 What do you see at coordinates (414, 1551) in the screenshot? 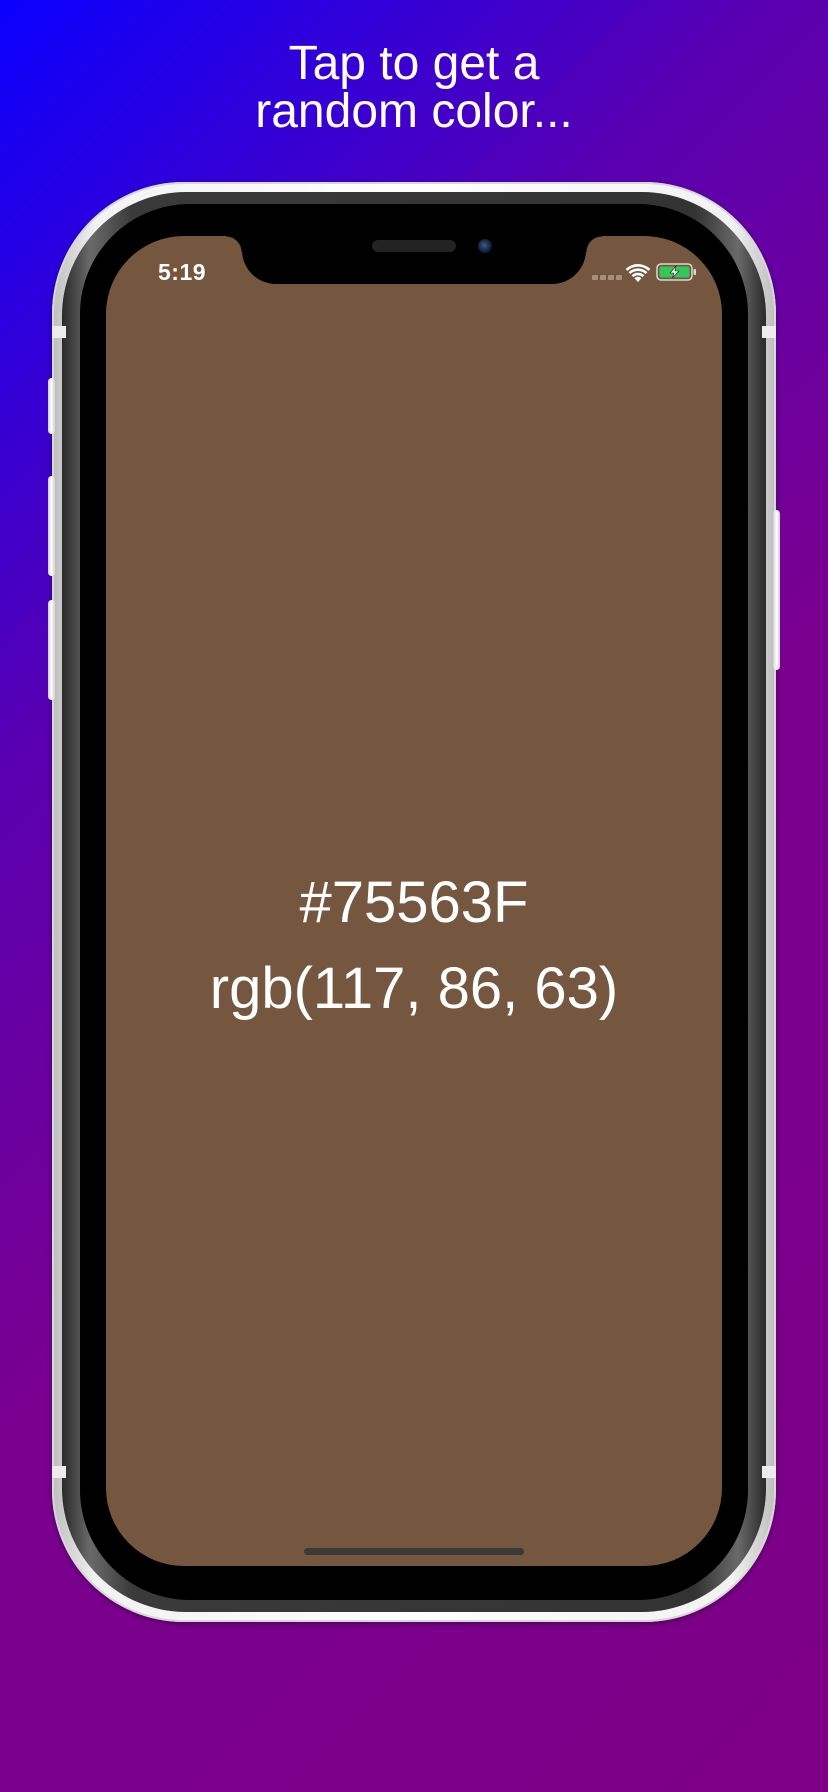
I see `home-indicator` at bounding box center [414, 1551].